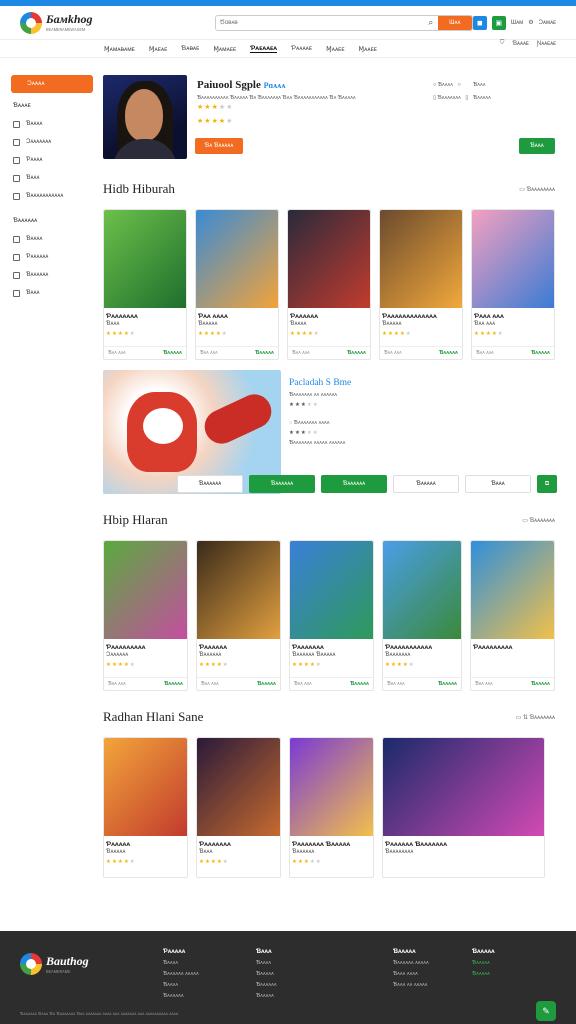 The height and width of the screenshot is (1024, 576). Describe the element at coordinates (483, 952) in the screenshot. I see `footer-col-title: Ɓᴀᴀᴀᴀᴀ` at that location.